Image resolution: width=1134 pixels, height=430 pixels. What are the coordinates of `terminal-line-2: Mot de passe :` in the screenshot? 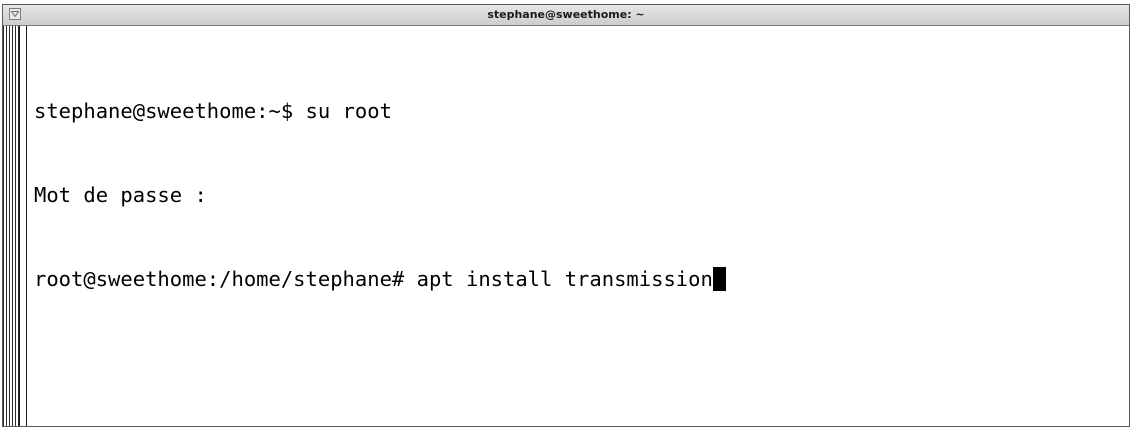 It's located at (120, 195).